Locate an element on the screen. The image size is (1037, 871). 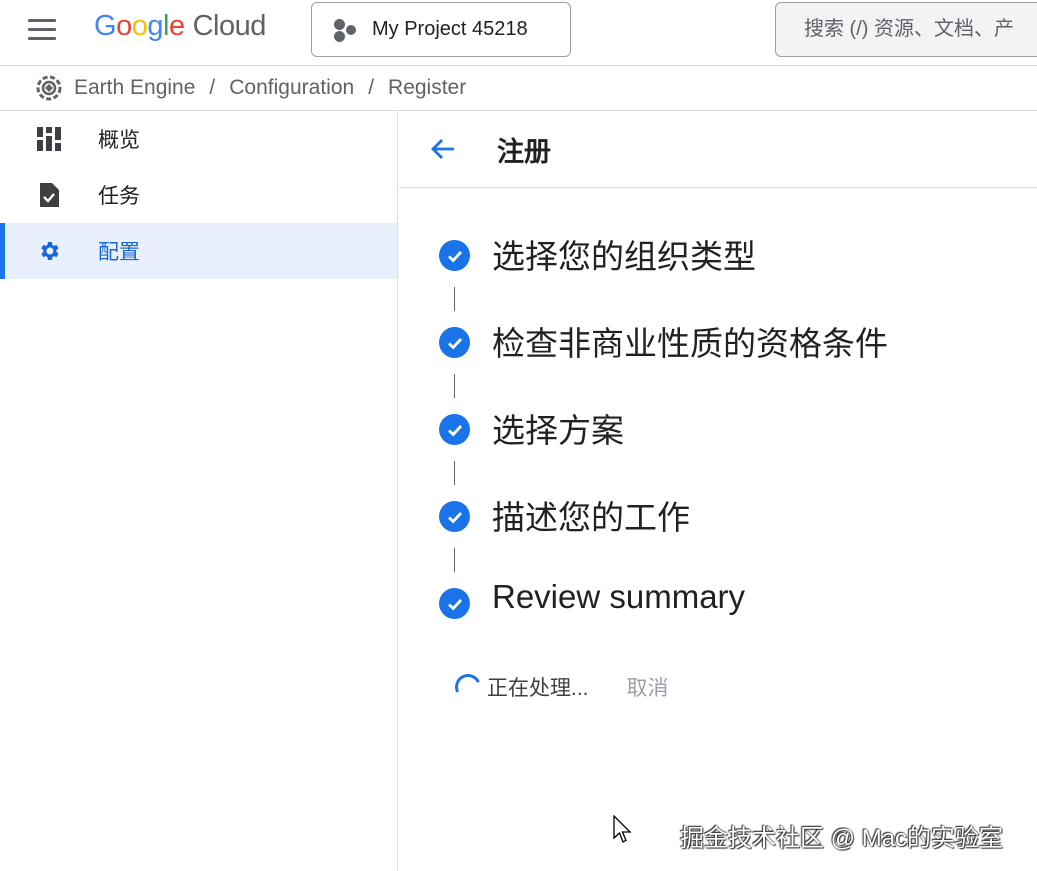
loading-spinner-icon is located at coordinates (468, 687).